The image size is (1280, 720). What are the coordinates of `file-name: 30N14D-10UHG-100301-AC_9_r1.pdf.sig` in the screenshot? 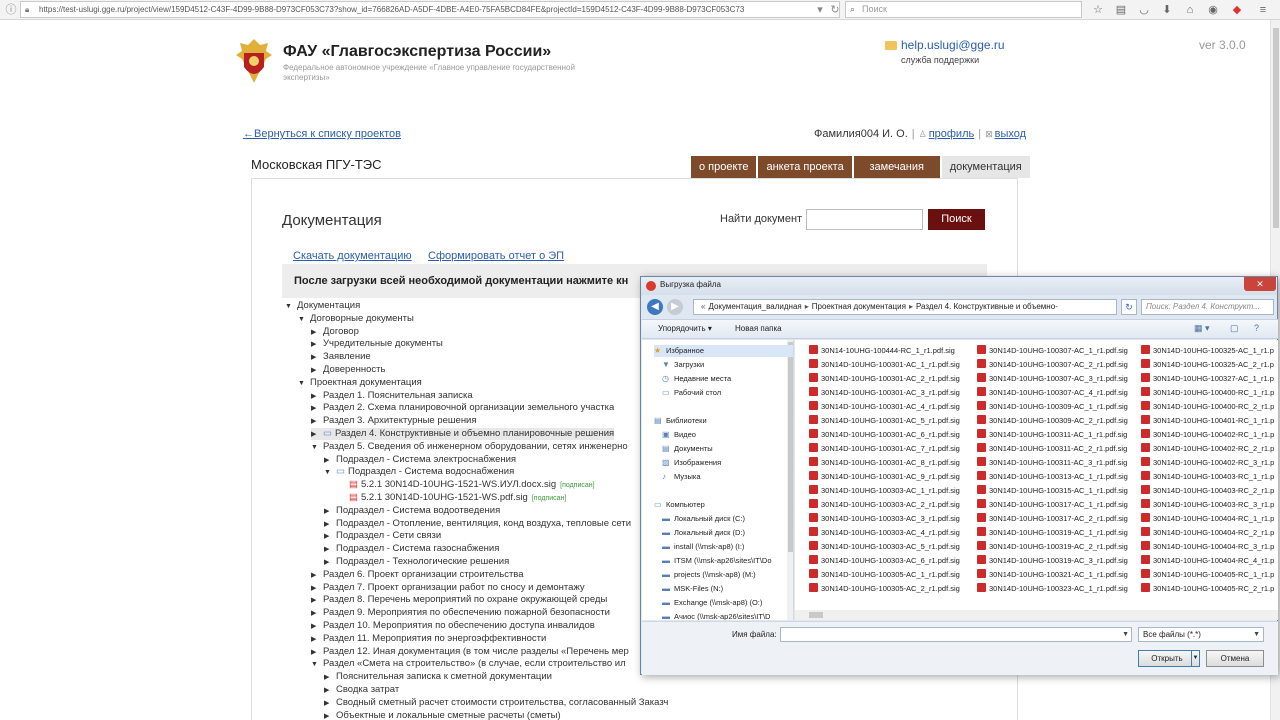 It's located at (890, 476).